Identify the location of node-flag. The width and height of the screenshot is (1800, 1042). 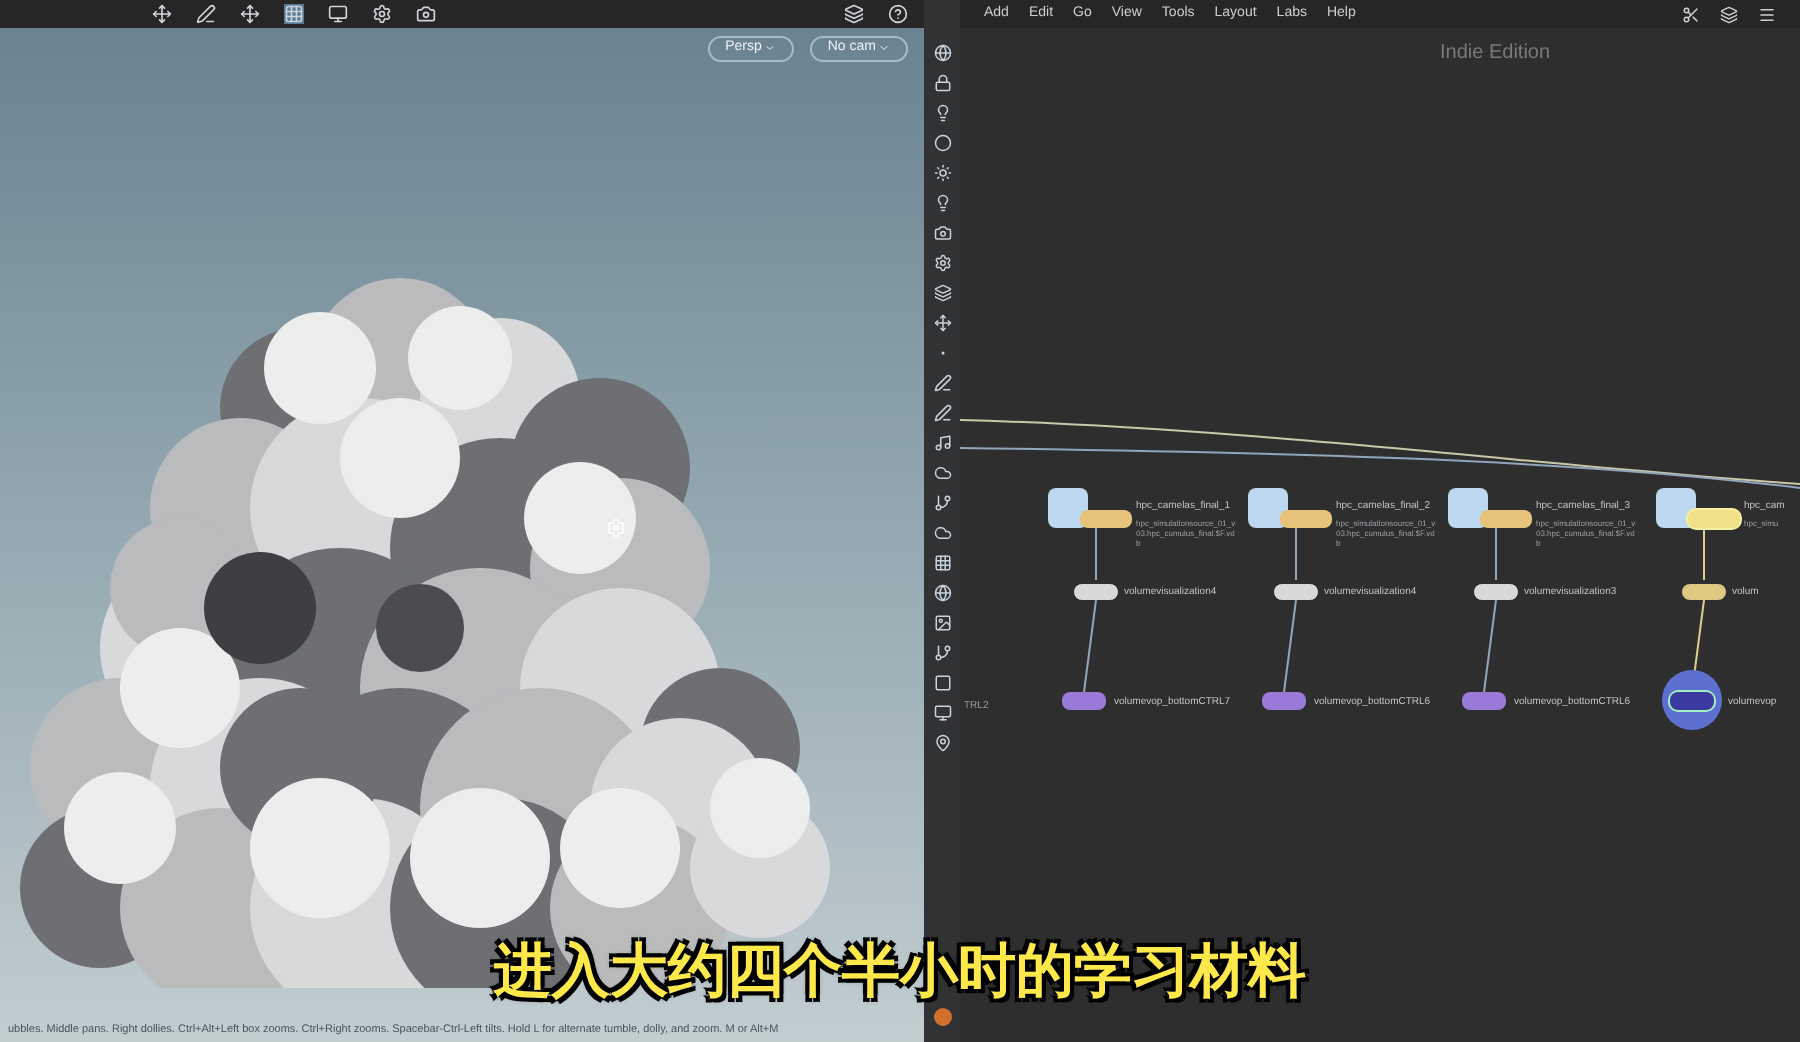
(1714, 519).